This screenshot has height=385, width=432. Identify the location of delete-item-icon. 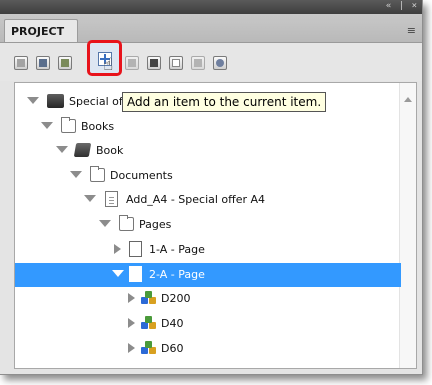
(154, 63).